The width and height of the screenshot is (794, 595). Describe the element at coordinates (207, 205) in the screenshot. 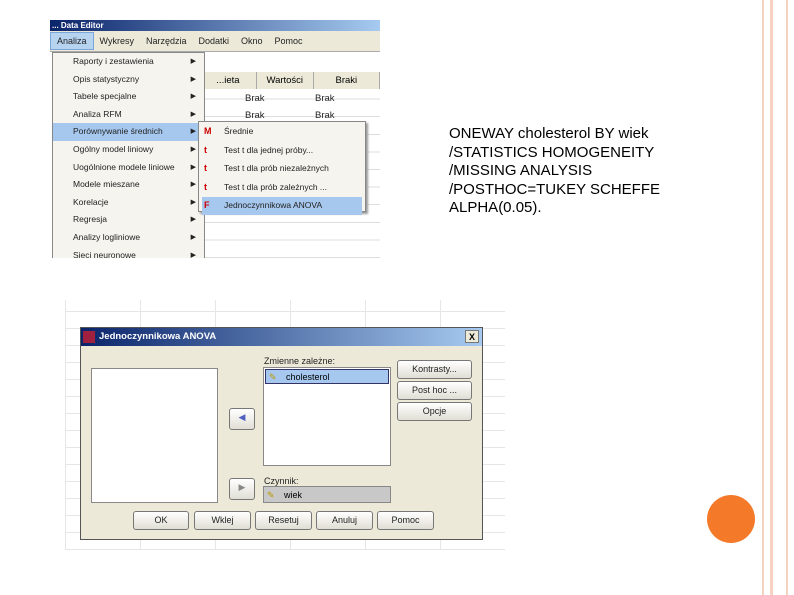

I see `procedure-icon: F` at that location.